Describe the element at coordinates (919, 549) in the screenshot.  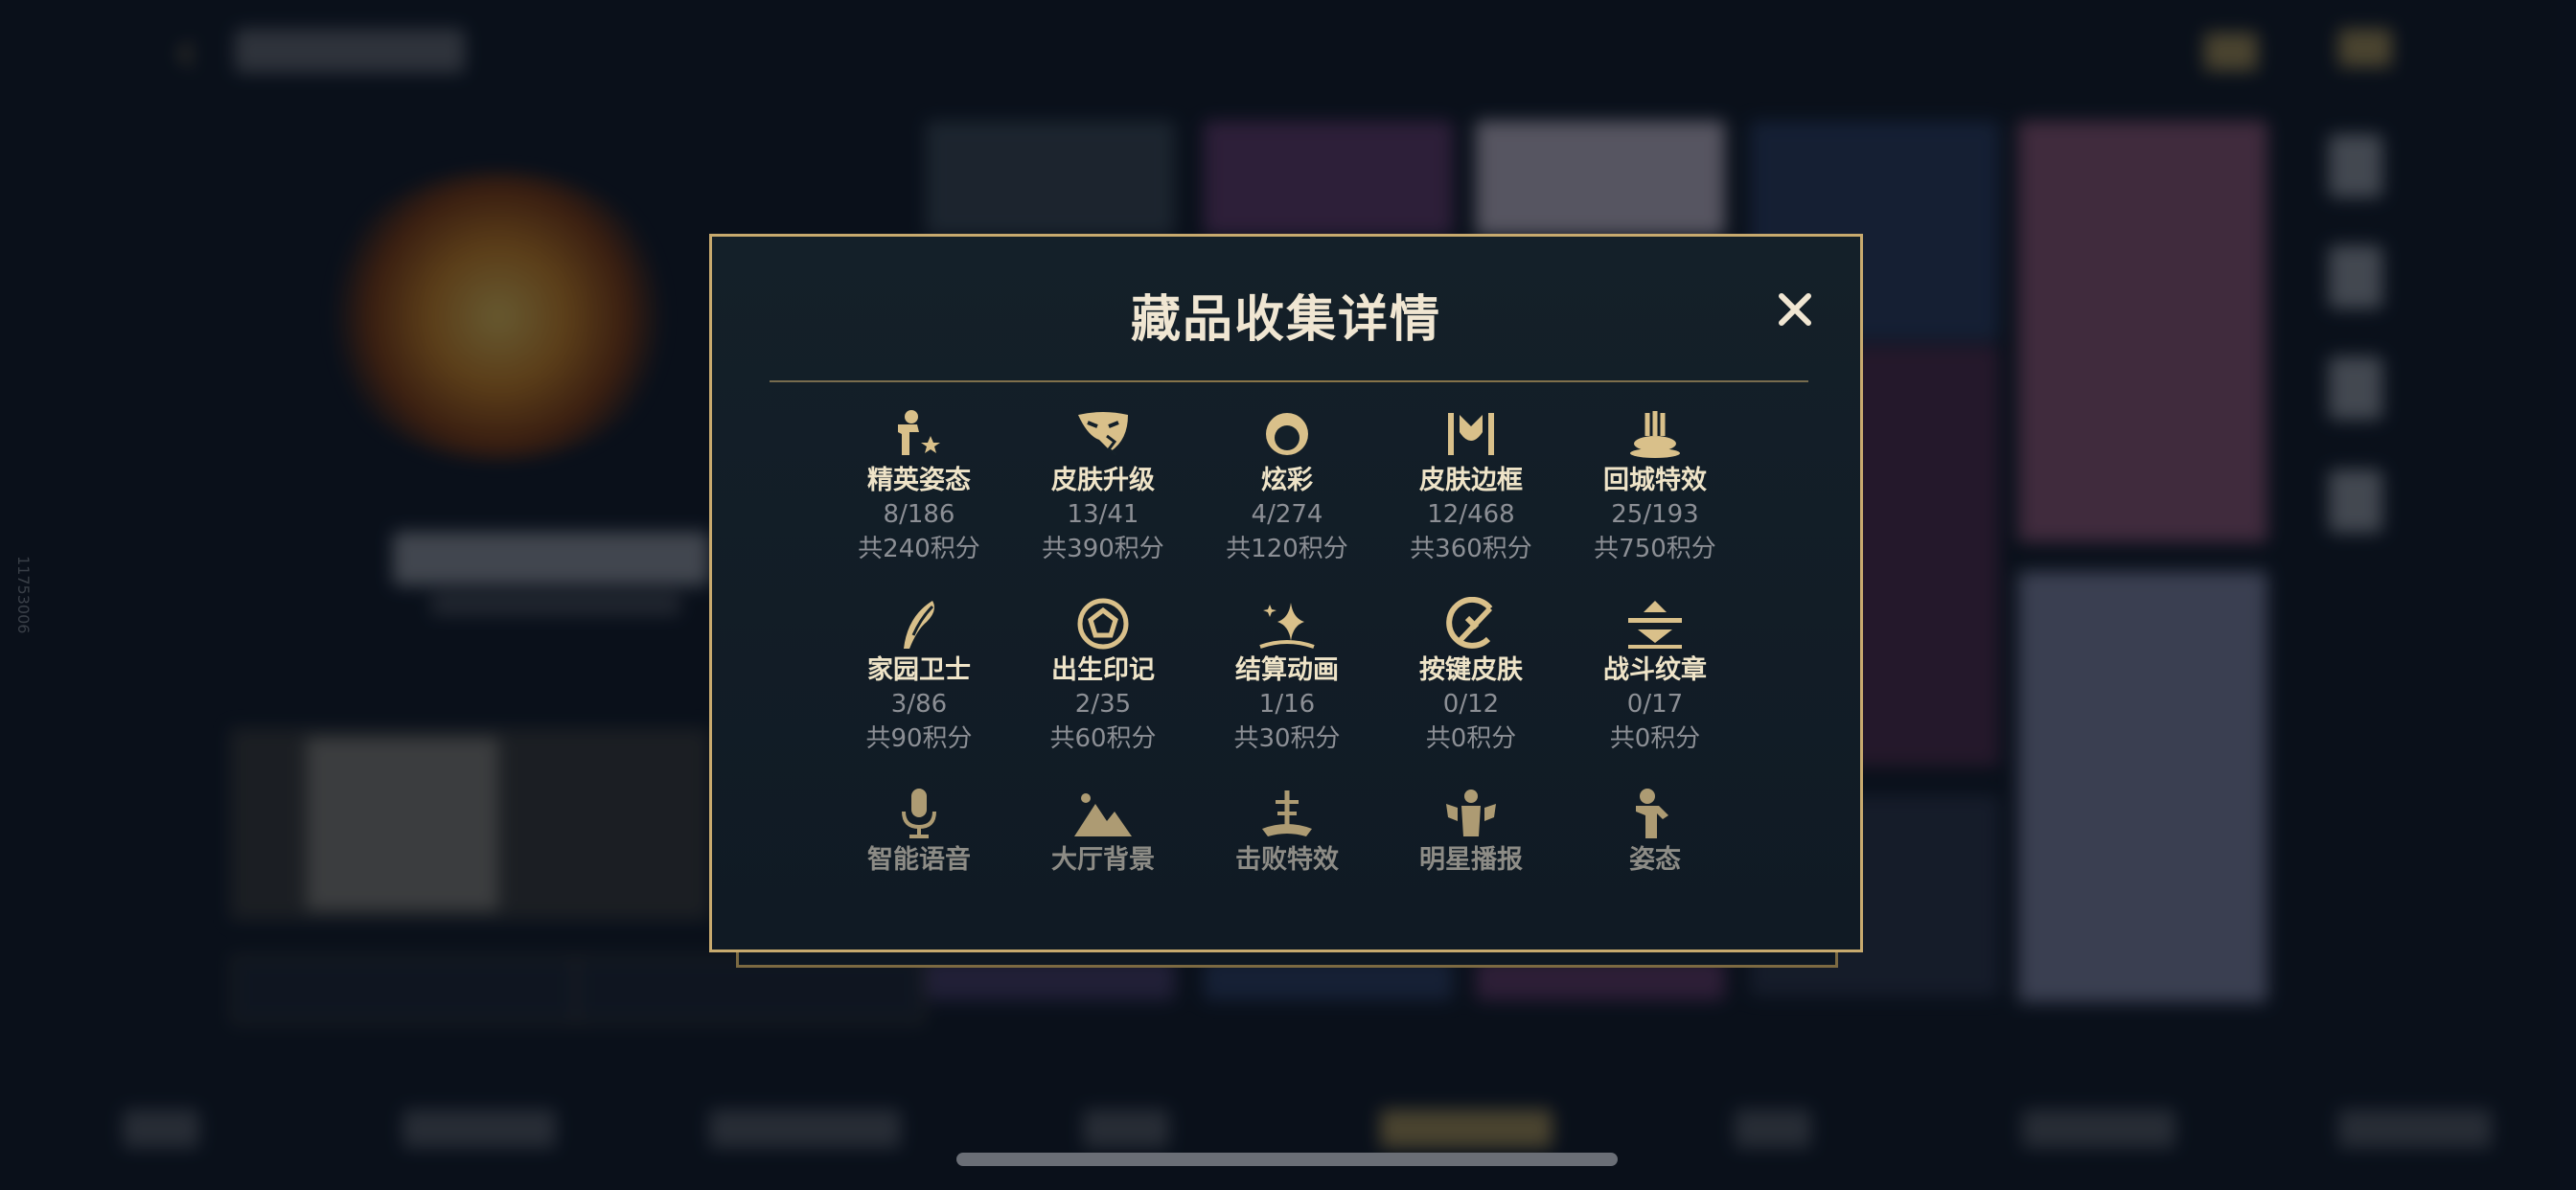
I see `item-points: 共240积分` at that location.